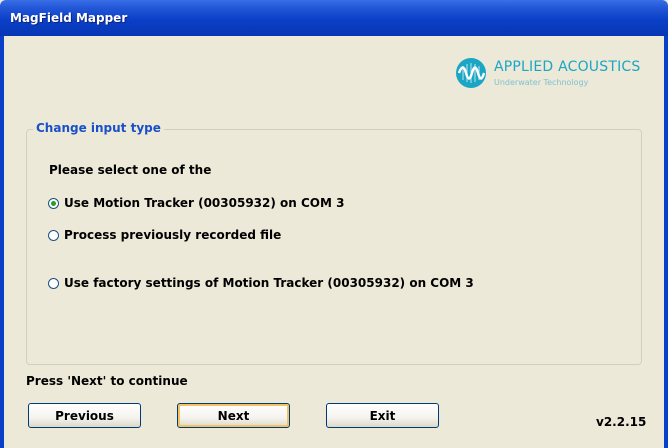 The width and height of the screenshot is (668, 448). I want to click on logo-name: APPLIED ACOUSTICS, so click(567, 67).